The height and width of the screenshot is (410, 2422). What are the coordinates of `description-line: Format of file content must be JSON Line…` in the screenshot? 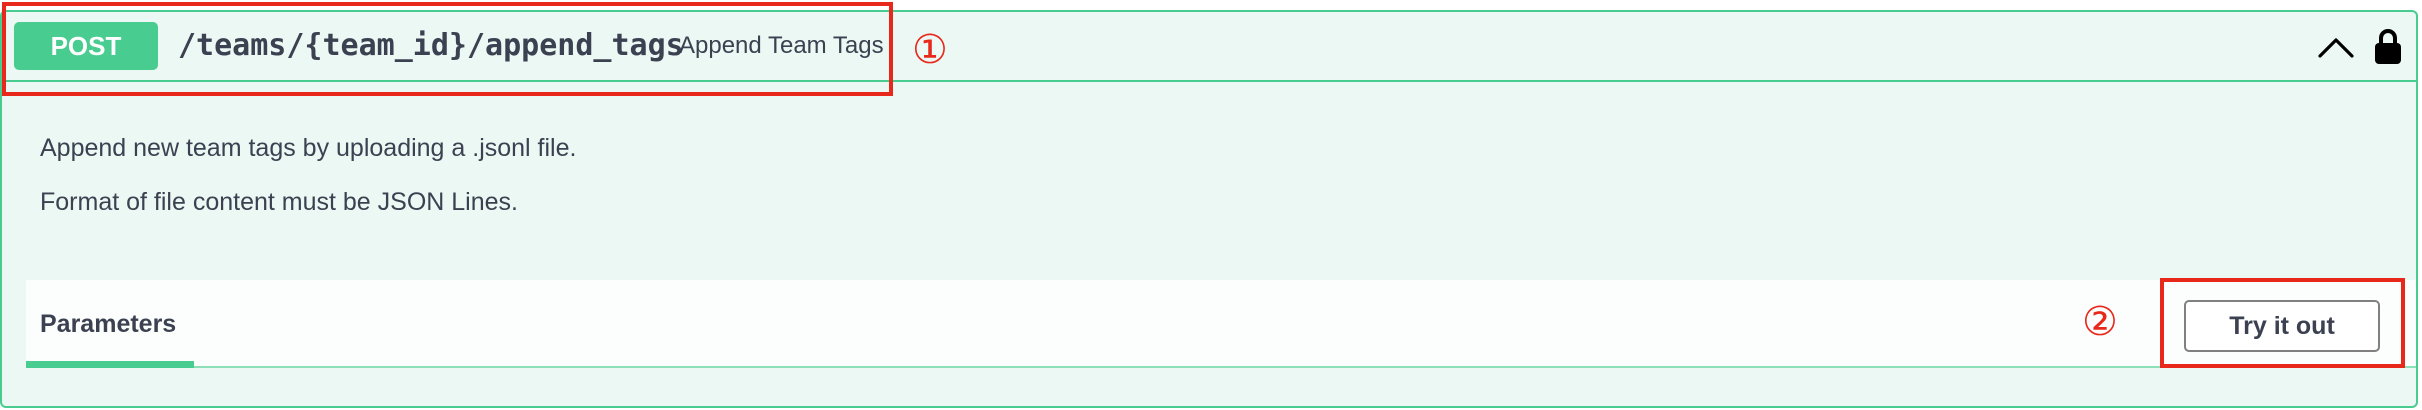 It's located at (279, 202).